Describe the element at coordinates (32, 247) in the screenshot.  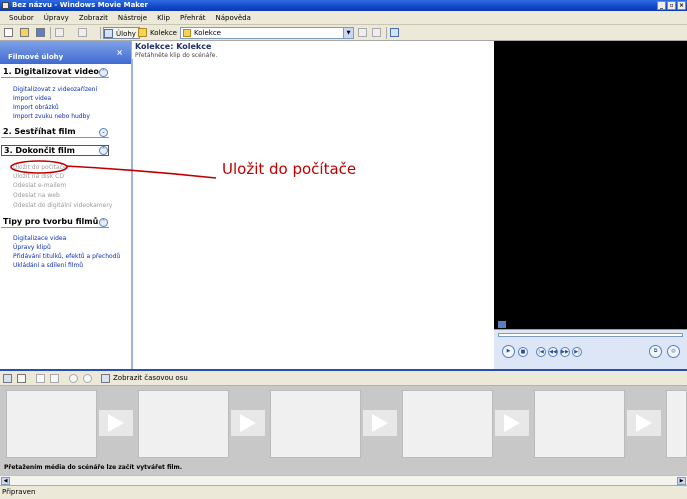
I see `link-tip-edit-clips: Úpravy klipů` at that location.